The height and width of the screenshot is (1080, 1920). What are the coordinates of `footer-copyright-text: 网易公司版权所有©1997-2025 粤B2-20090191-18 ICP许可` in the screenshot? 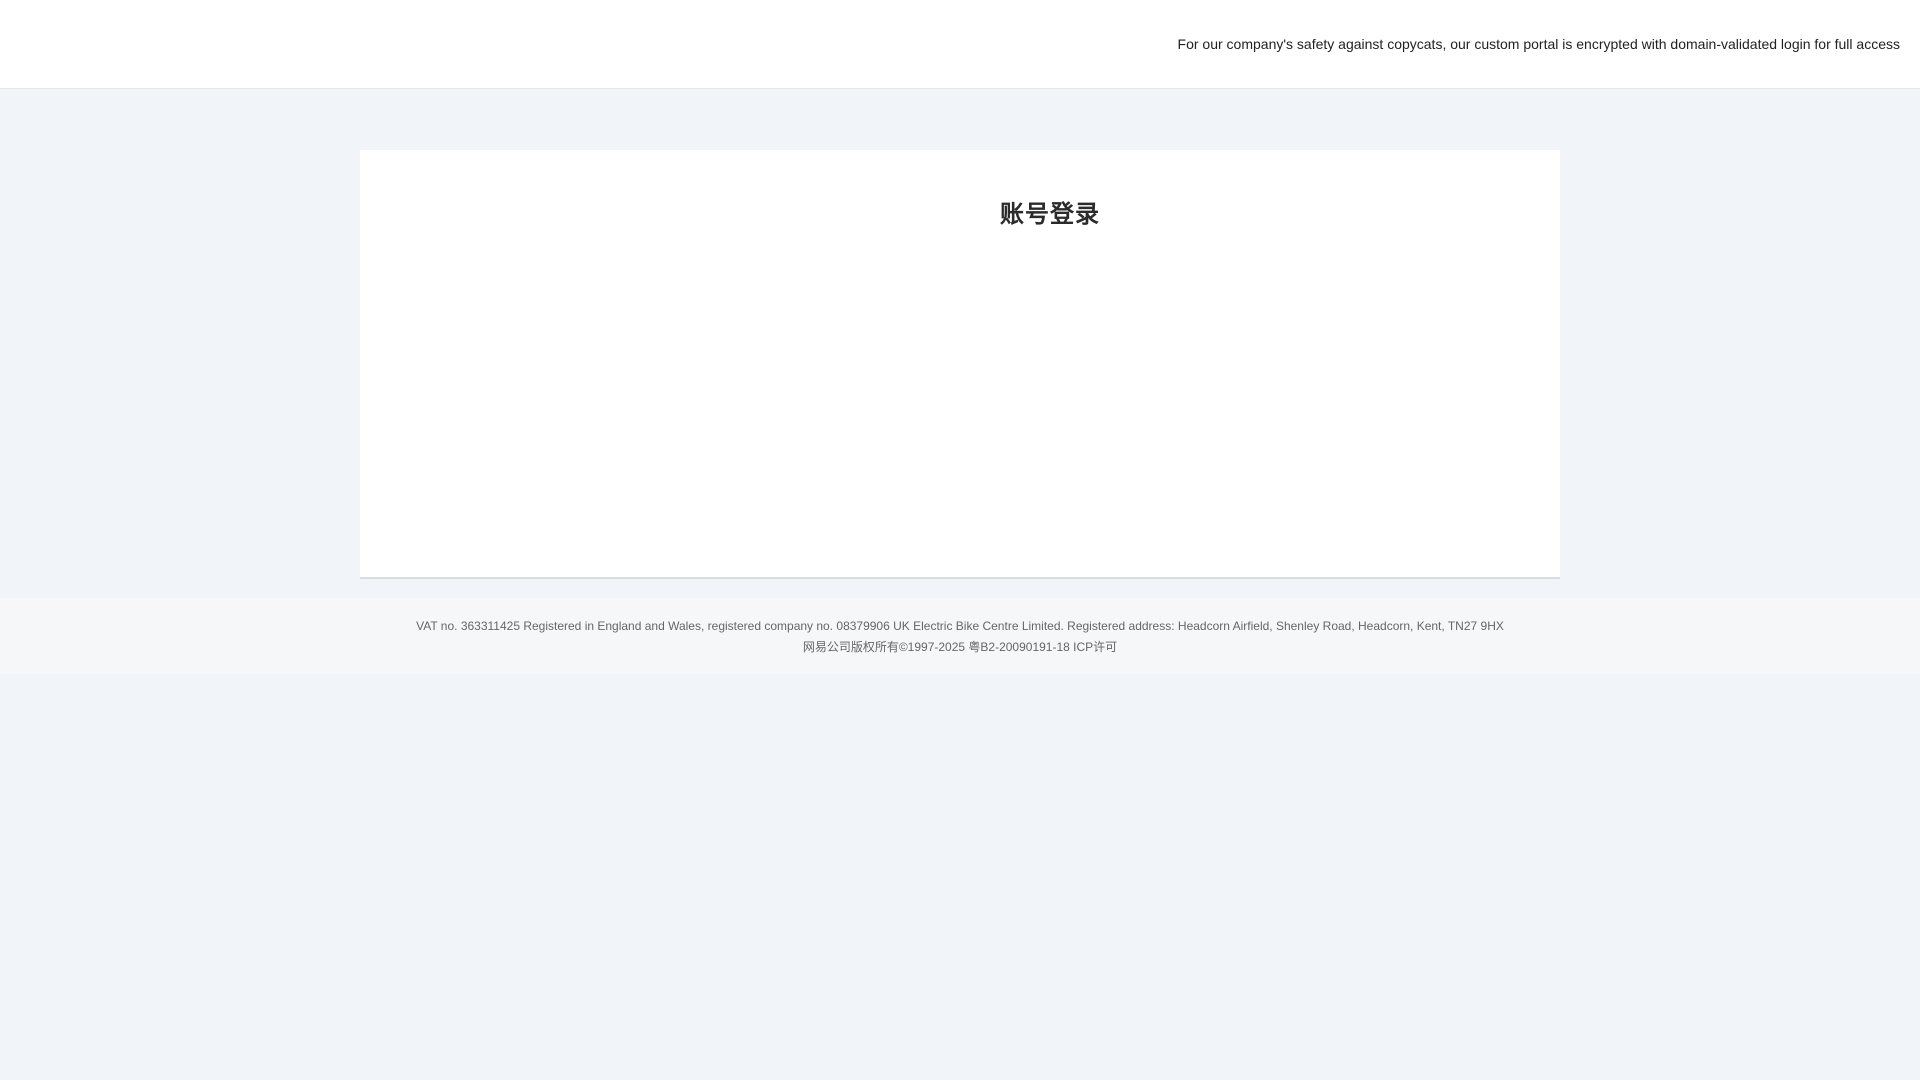 It's located at (960, 647).